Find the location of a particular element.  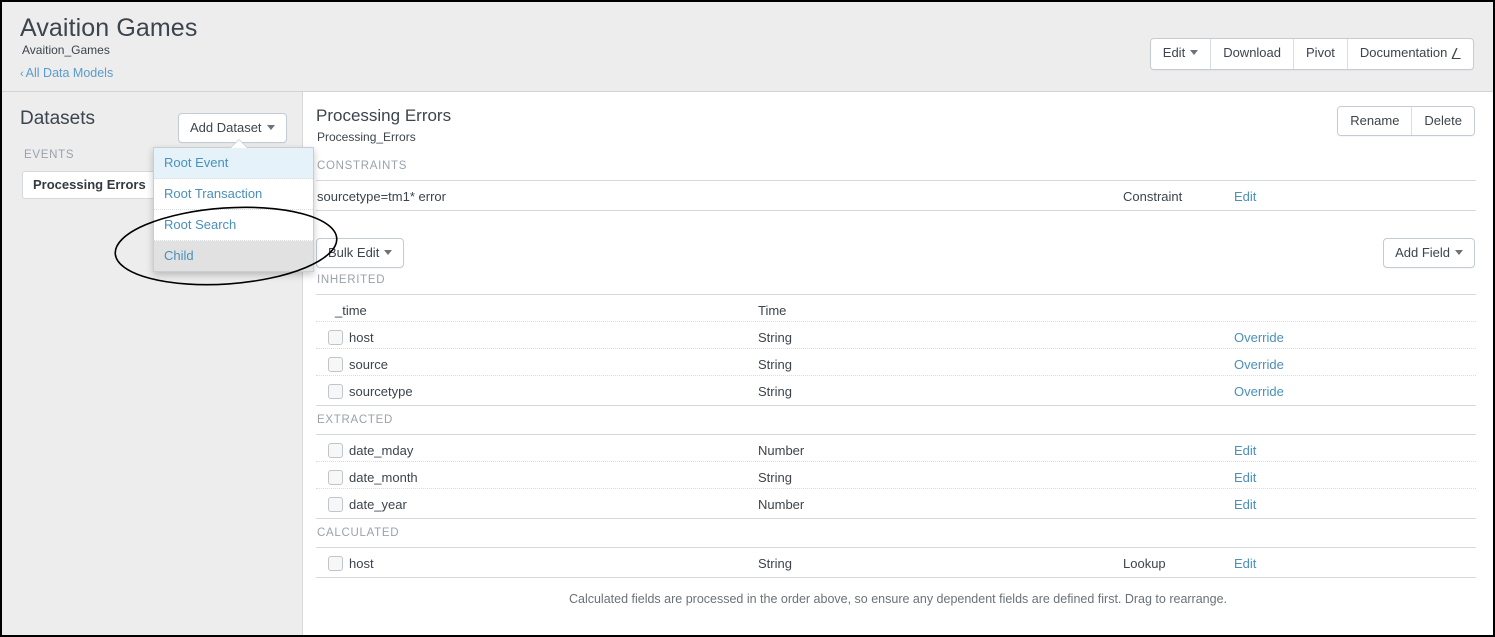

field-kind: Lookup is located at coordinates (1144, 563).